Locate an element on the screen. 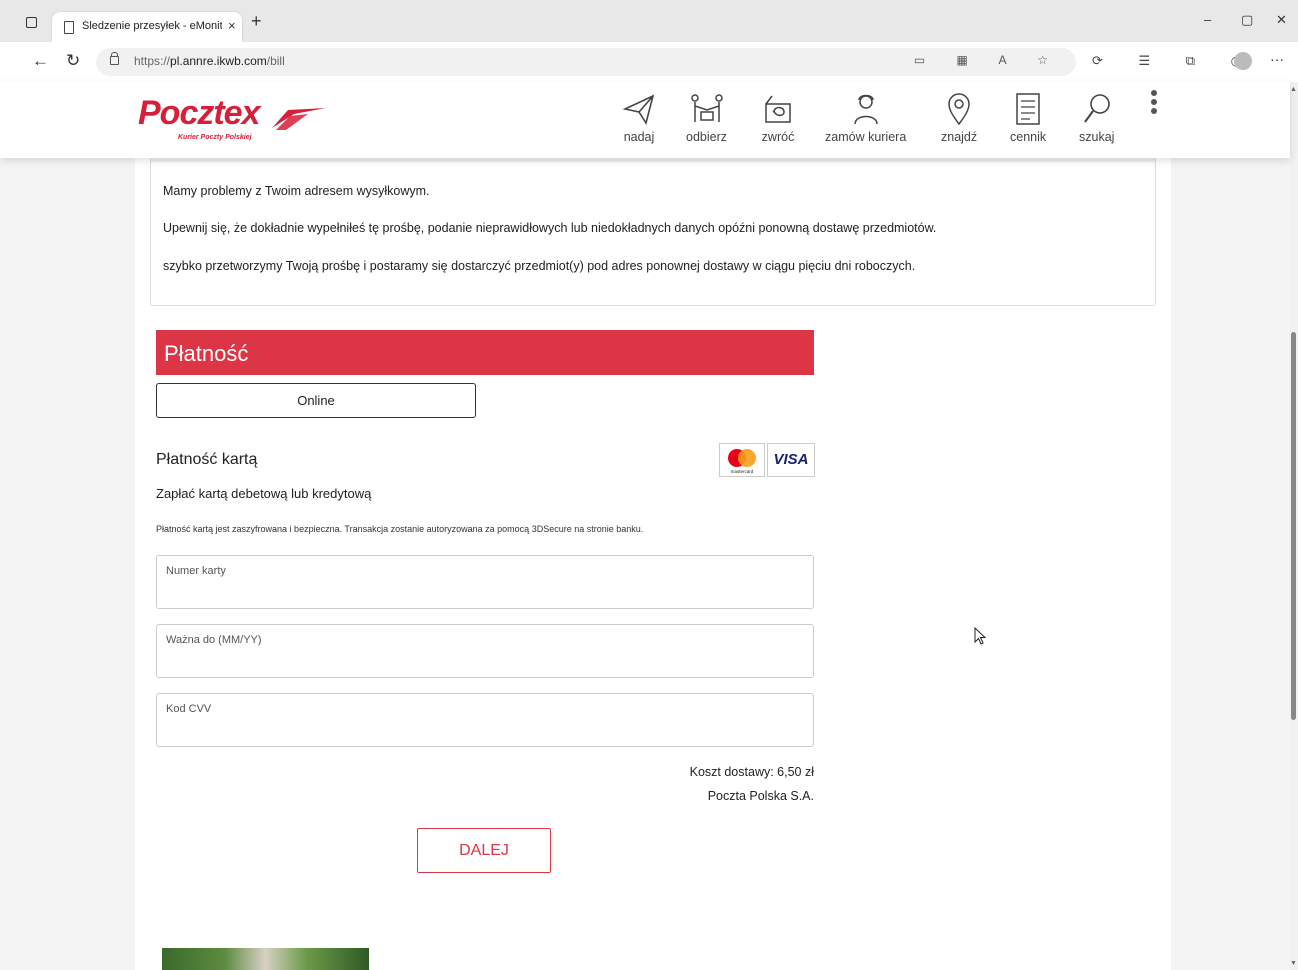 The width and height of the screenshot is (1298, 970). location-pin-icon is located at coordinates (959, 109).